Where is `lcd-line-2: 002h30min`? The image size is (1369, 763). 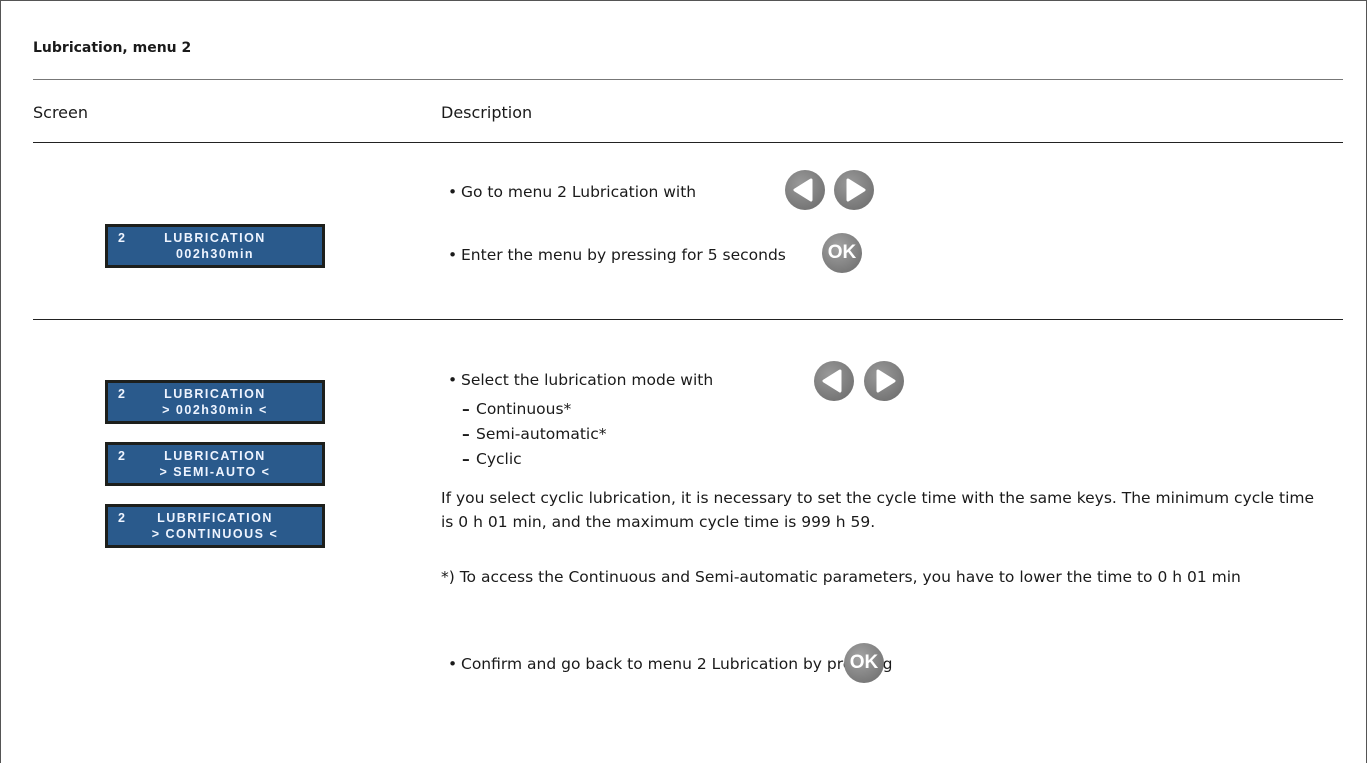 lcd-line-2: 002h30min is located at coordinates (215, 254).